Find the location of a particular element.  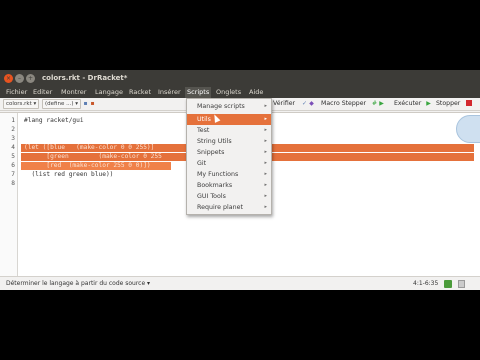

menu-item-test: Test ▸ is located at coordinates (229, 130).